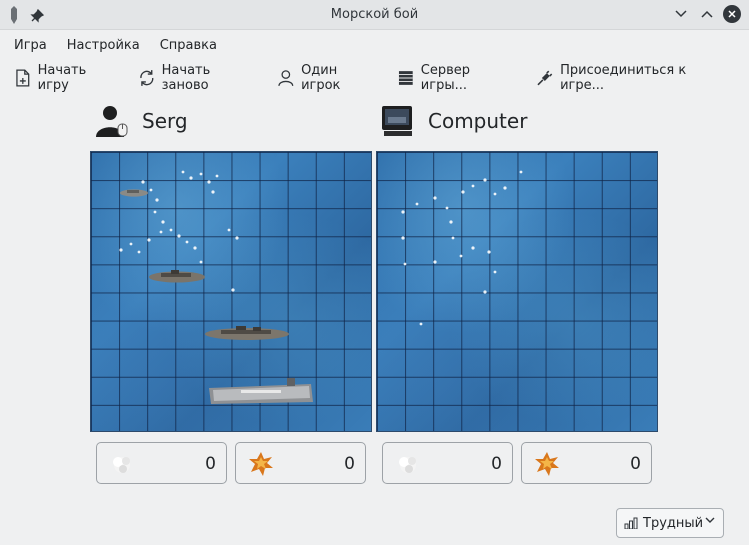  I want to click on restart-button: Начать заново, so click(198, 78).